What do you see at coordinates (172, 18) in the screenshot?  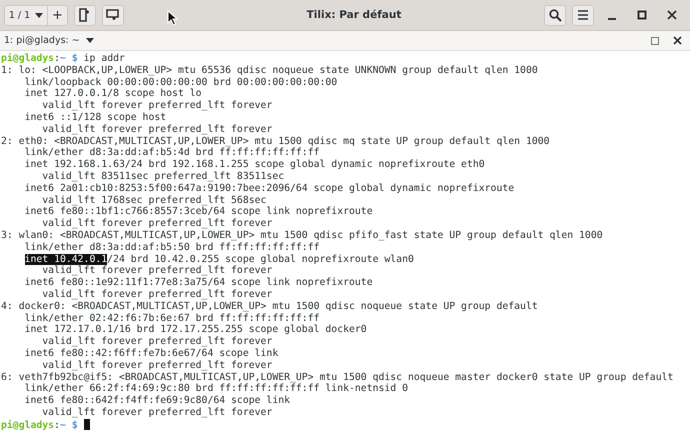 I see `mouse-pointer-icon` at bounding box center [172, 18].